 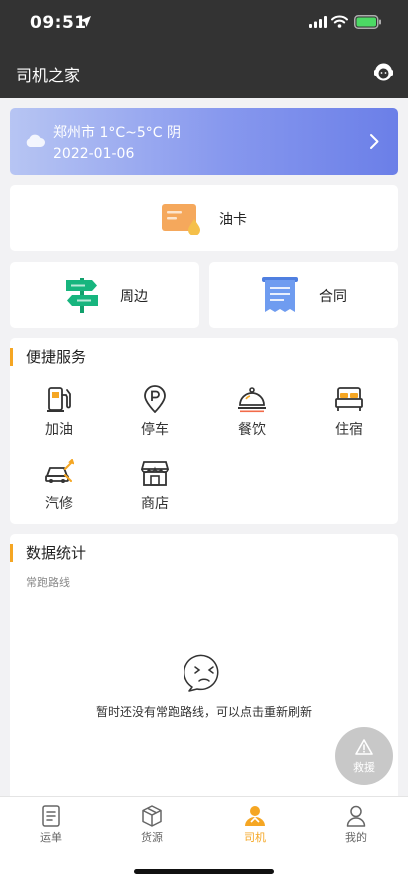 What do you see at coordinates (85, 21) in the screenshot?
I see `location-arrow-icon` at bounding box center [85, 21].